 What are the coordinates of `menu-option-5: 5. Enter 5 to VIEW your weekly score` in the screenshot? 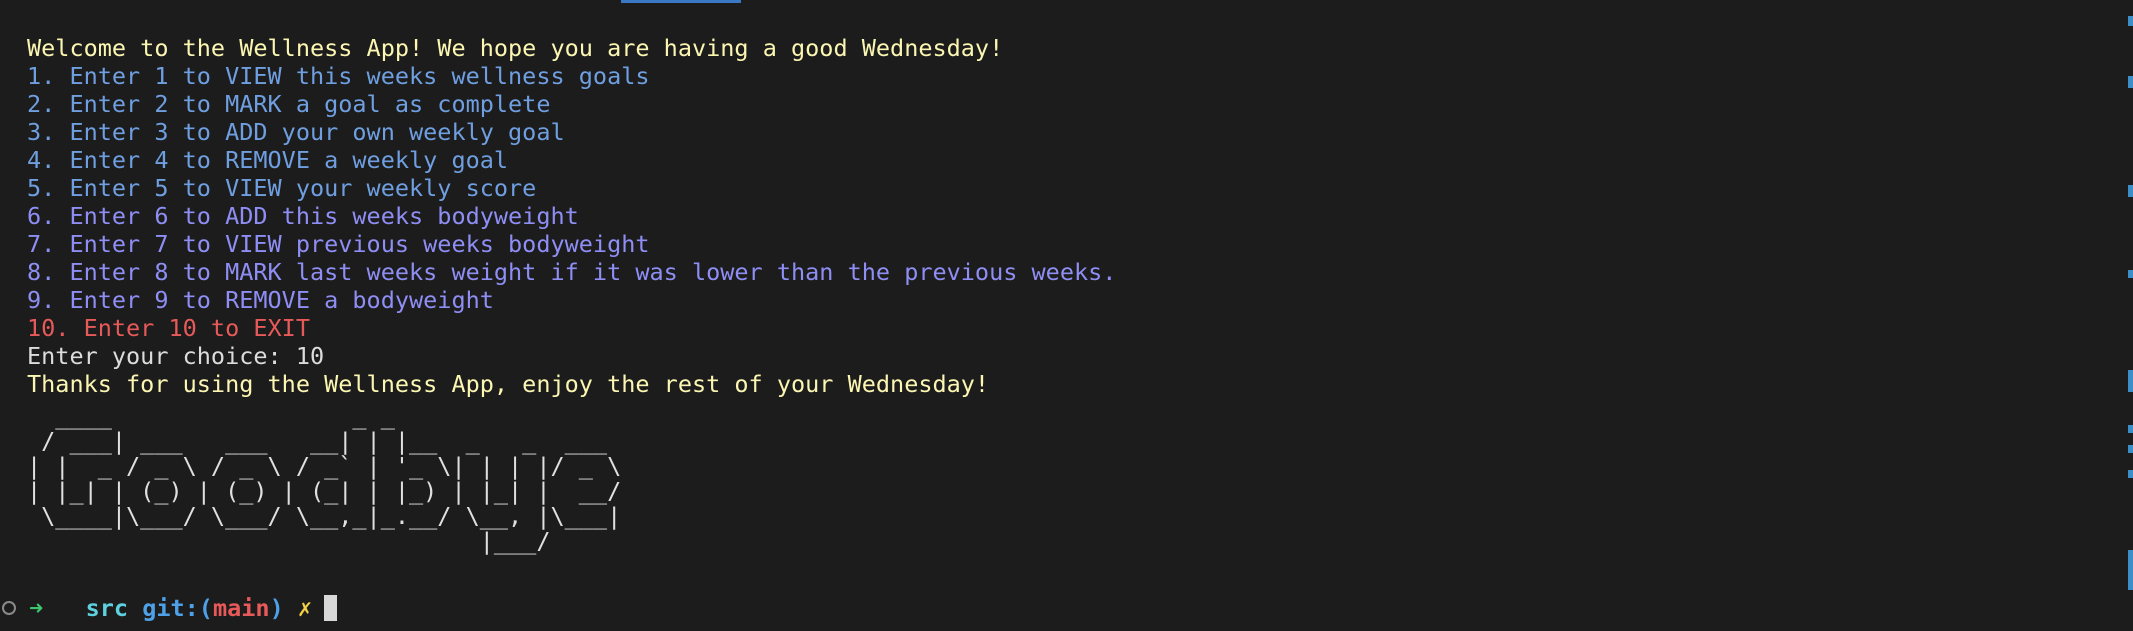 It's located at (282, 188).